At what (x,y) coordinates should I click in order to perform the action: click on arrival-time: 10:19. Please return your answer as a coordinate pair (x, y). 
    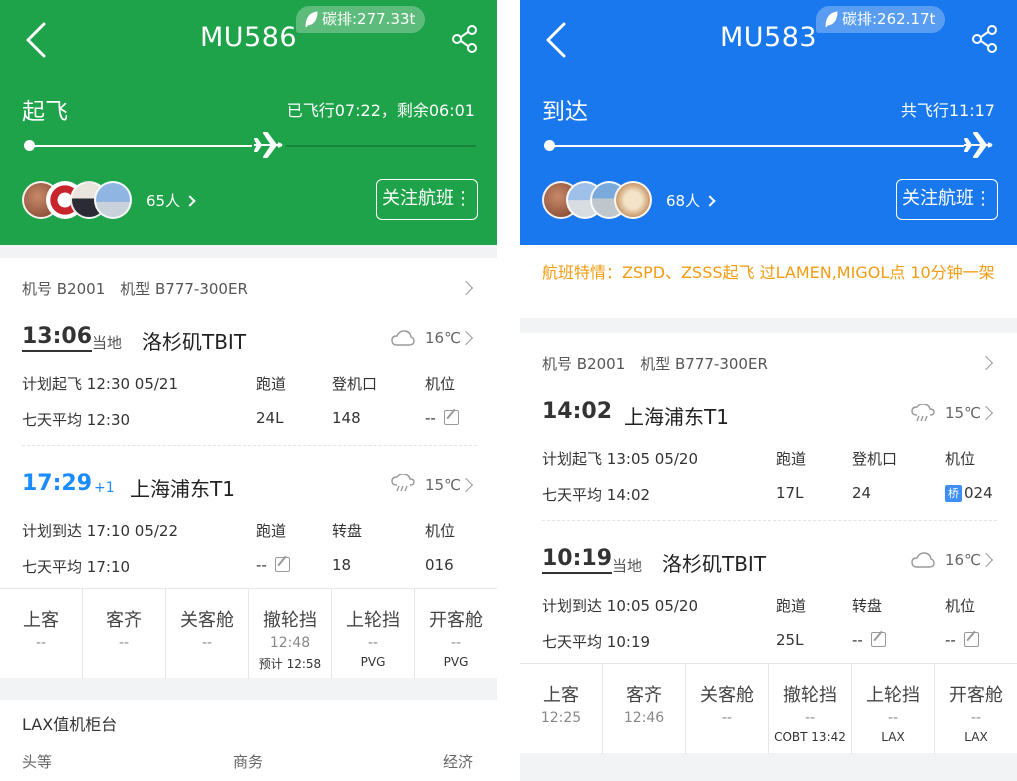
    Looking at the image, I should click on (577, 560).